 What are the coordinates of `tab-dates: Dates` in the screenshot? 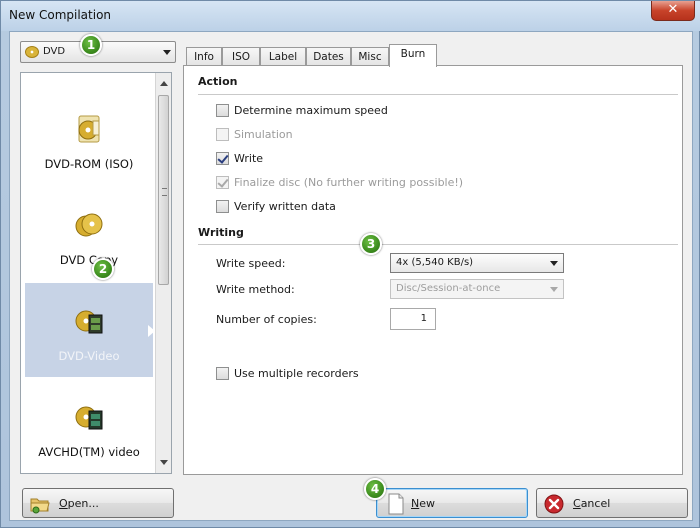 It's located at (328, 56).